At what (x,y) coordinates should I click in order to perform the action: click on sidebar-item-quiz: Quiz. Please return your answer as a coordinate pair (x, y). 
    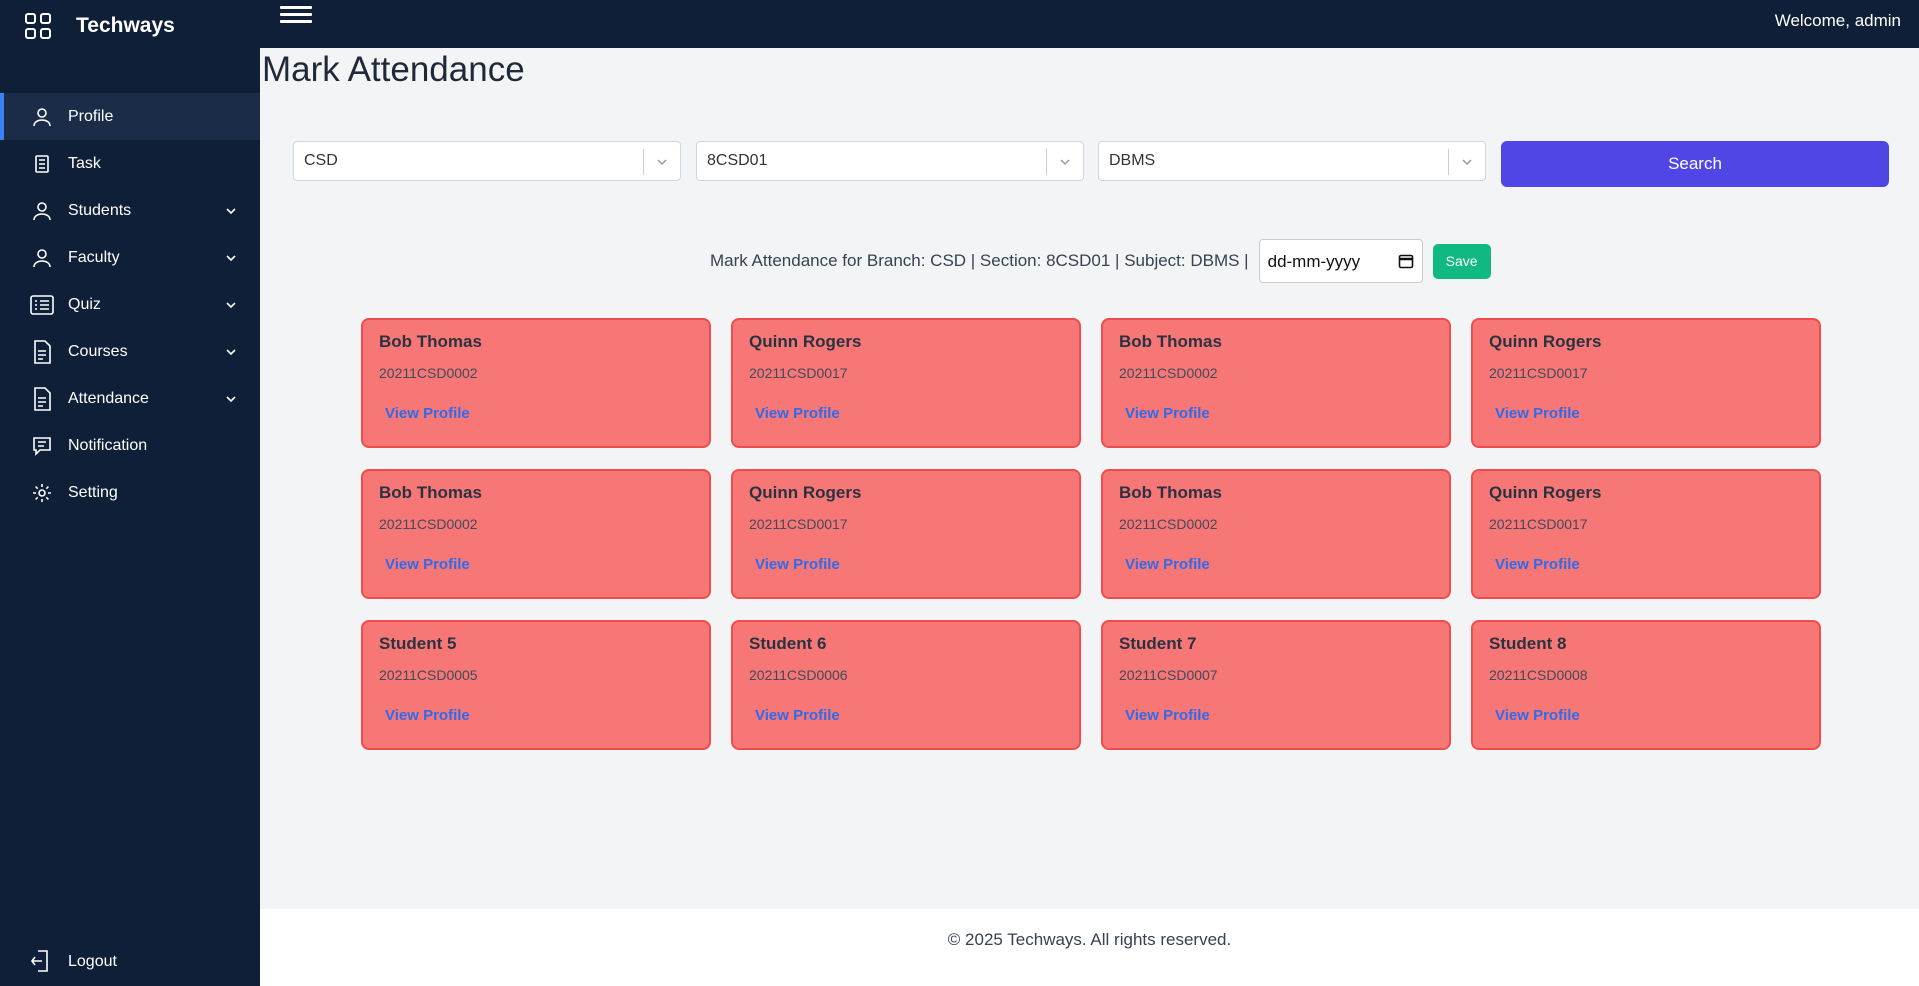
    Looking at the image, I should click on (130, 304).